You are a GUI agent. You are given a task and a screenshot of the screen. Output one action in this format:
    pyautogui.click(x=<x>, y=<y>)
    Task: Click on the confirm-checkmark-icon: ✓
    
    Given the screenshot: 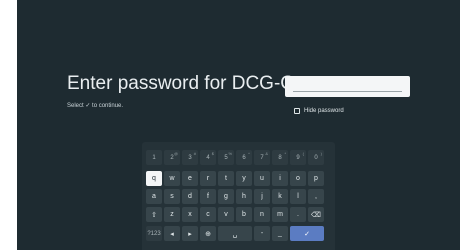 What is the action you would take?
    pyautogui.click(x=307, y=233)
    